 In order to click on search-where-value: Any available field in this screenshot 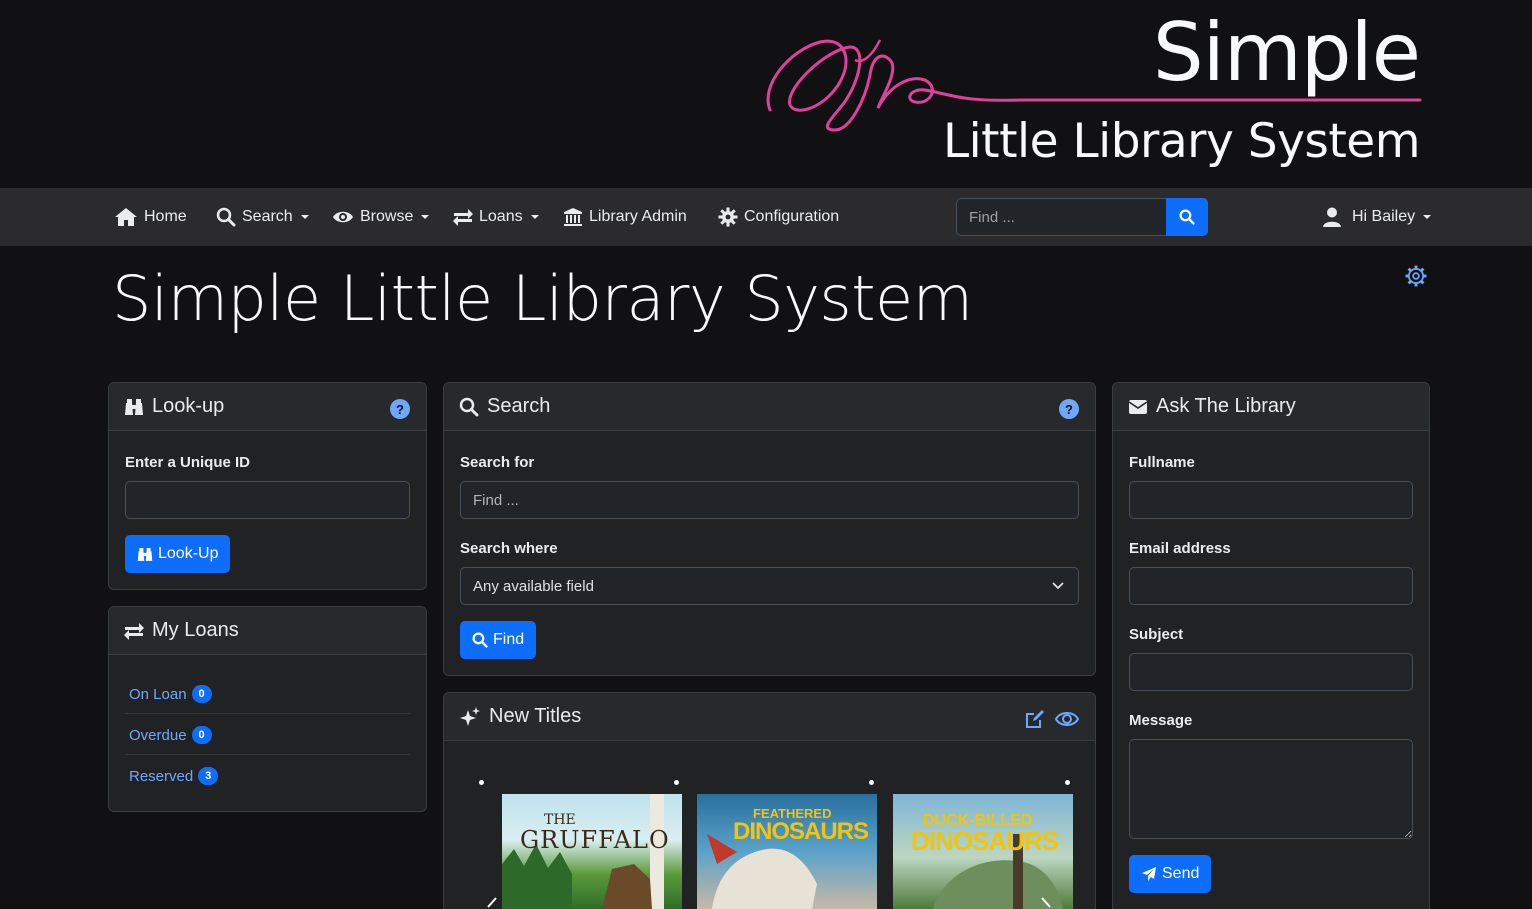, I will do `click(533, 586)`.